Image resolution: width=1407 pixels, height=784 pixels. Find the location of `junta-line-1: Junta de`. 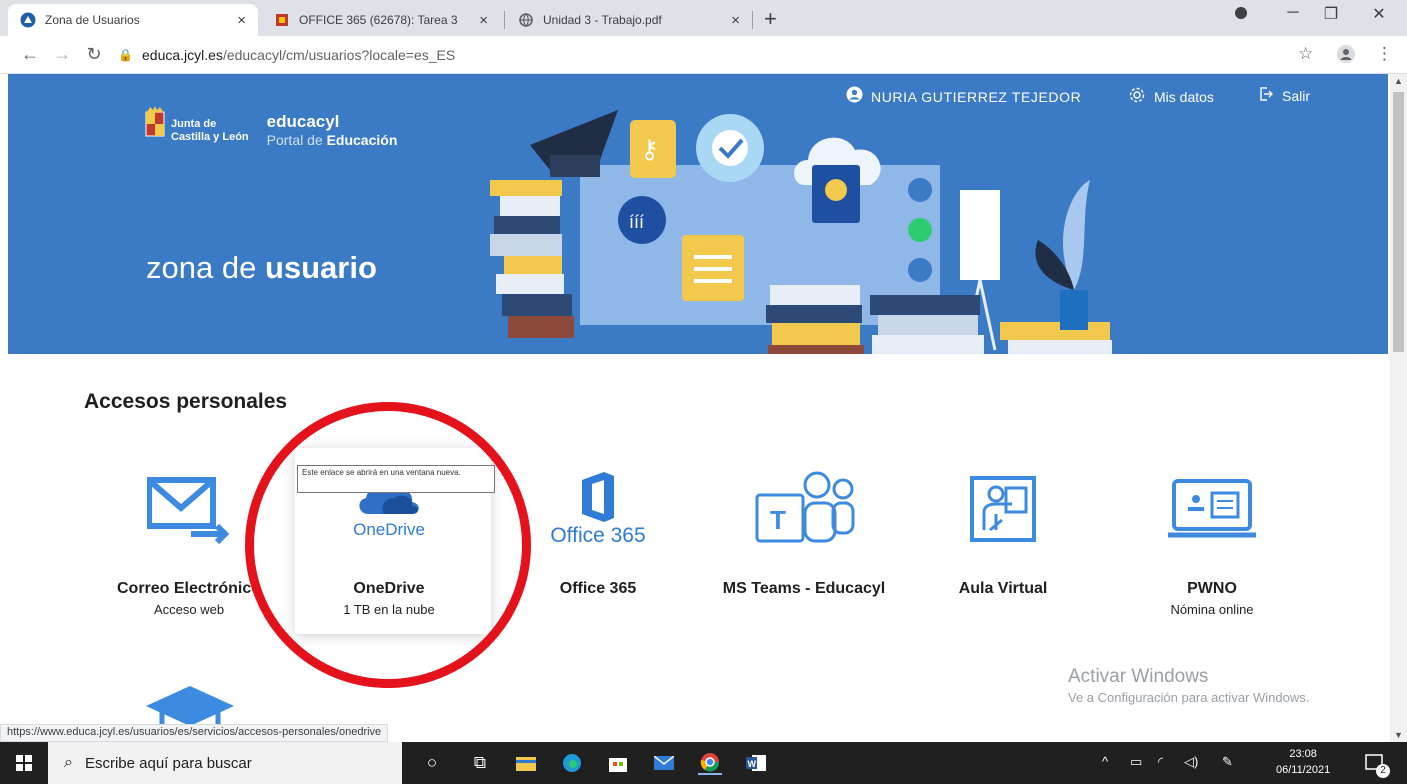

junta-line-1: Junta de is located at coordinates (194, 124).